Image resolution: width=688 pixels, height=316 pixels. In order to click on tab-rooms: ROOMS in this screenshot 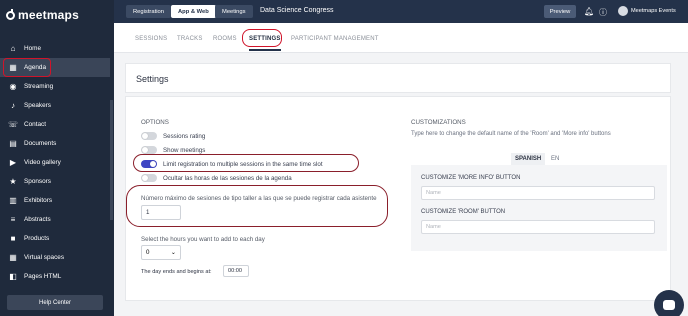, I will do `click(225, 39)`.